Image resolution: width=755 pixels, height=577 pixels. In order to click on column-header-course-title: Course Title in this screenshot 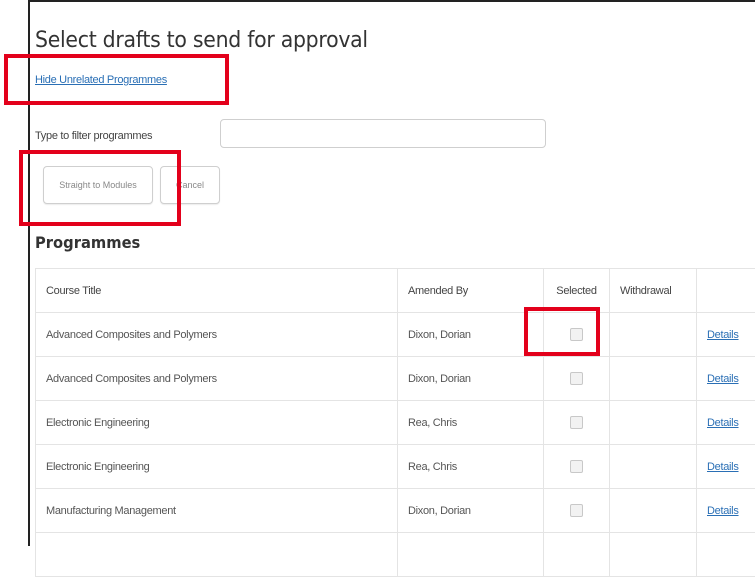, I will do `click(217, 291)`.